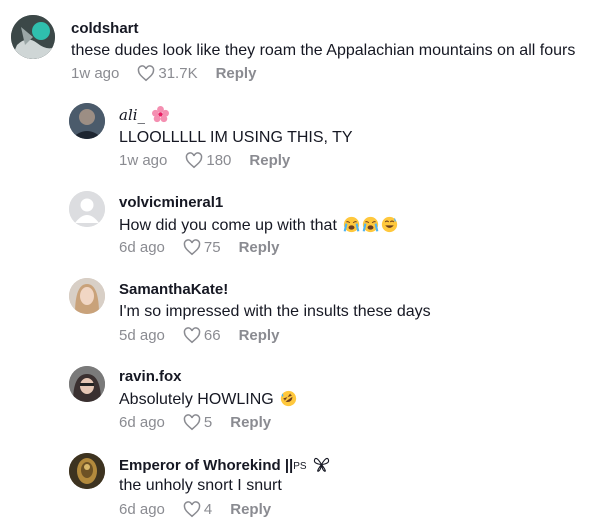 This screenshot has width=598, height=526. What do you see at coordinates (200, 485) in the screenshot?
I see `comment-text: the unholy snort I snurt` at bounding box center [200, 485].